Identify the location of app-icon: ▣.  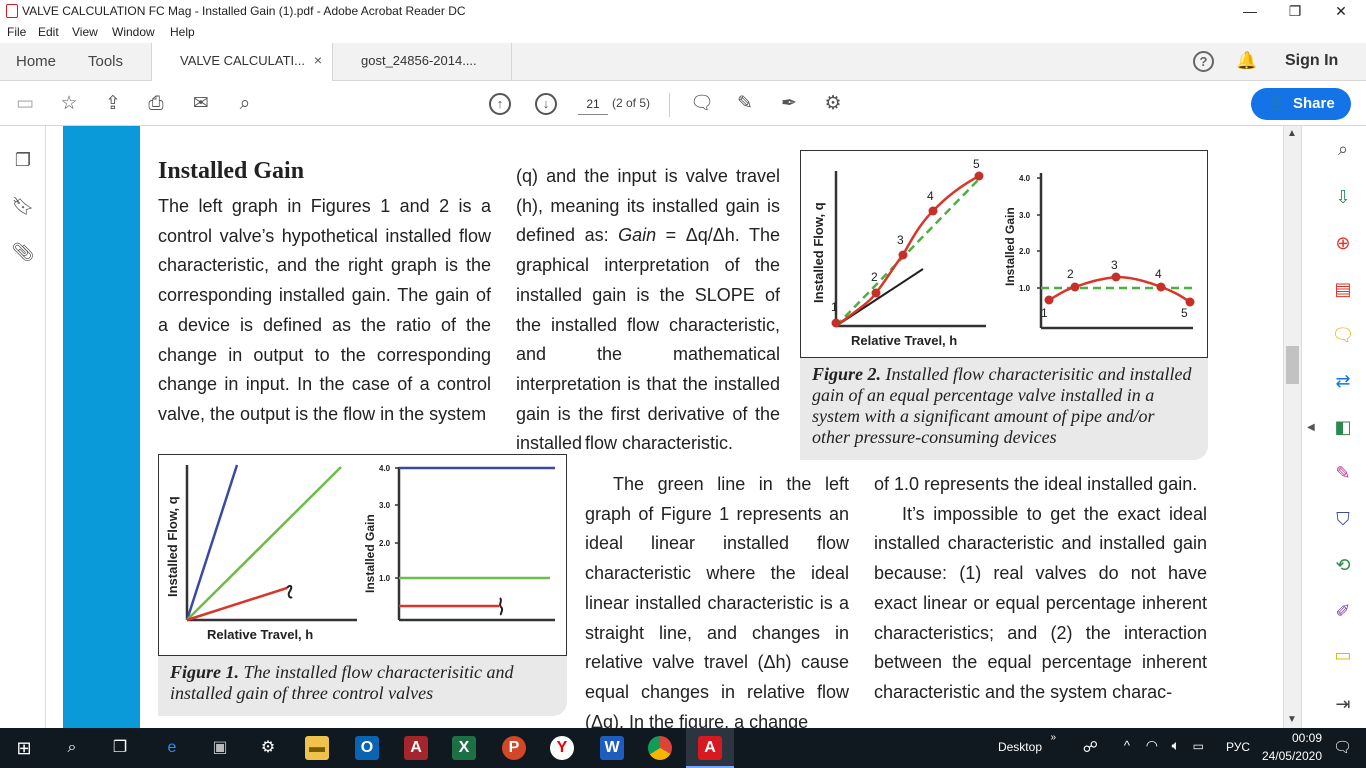
(220, 748).